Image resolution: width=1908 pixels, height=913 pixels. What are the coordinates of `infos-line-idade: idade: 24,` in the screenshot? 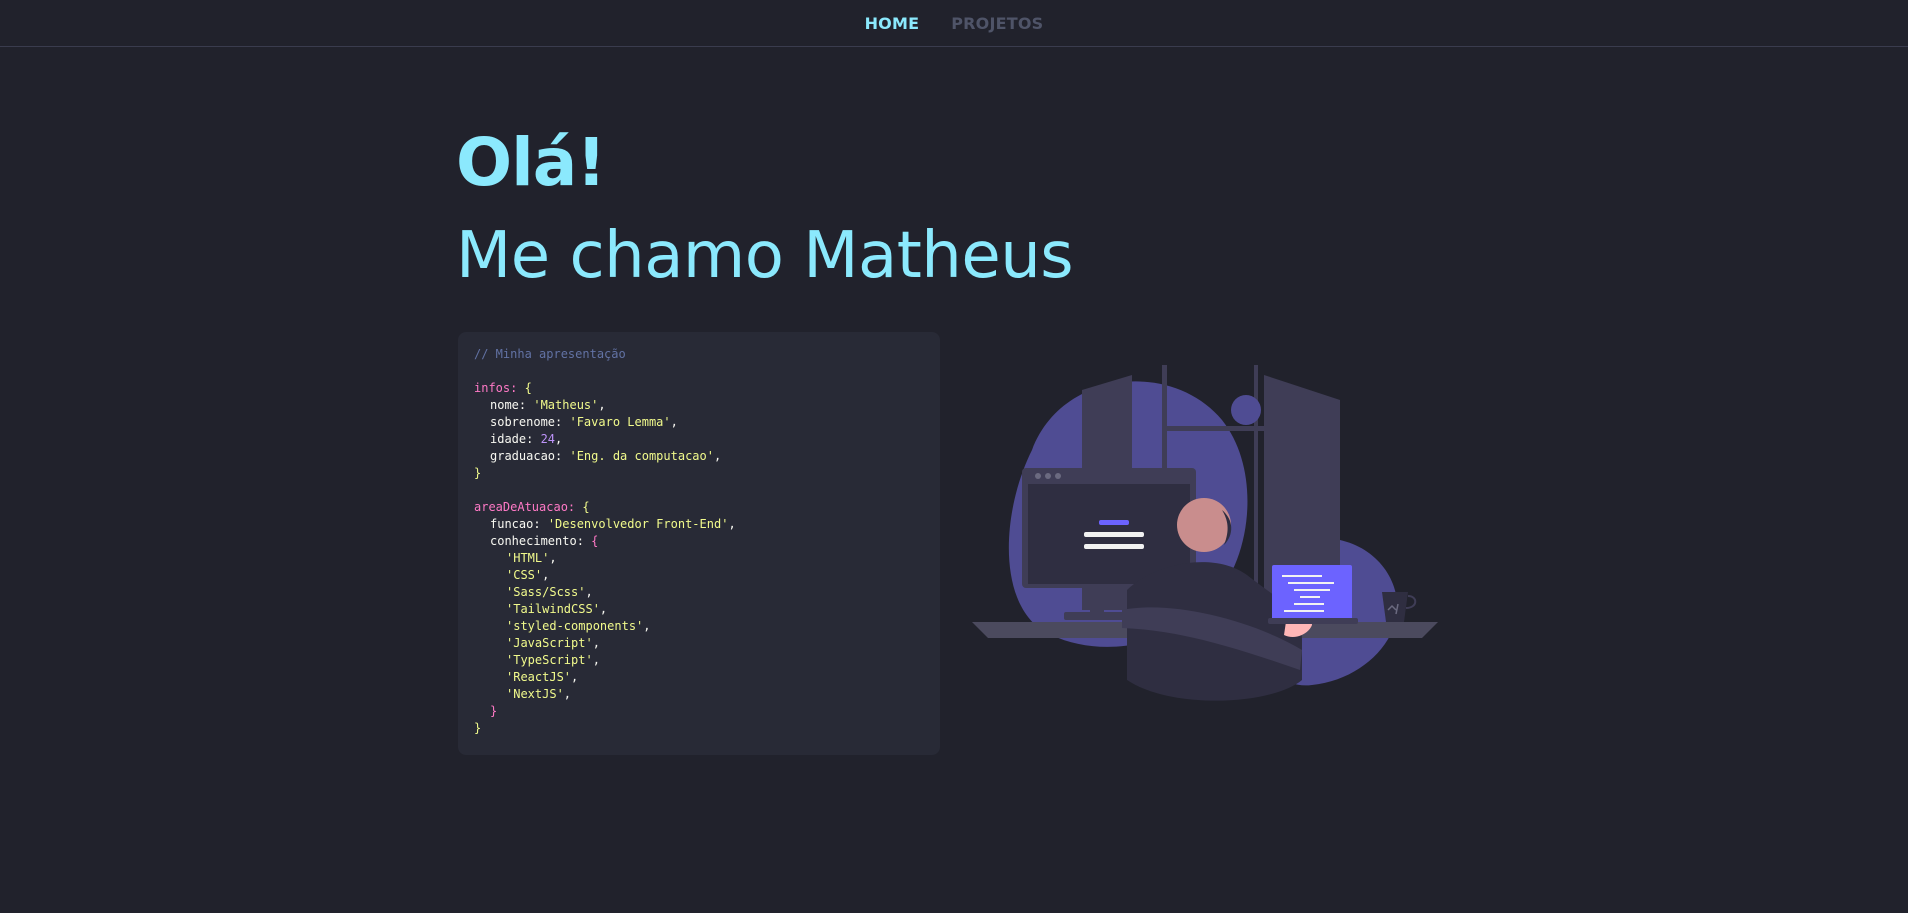 It's located at (526, 439).